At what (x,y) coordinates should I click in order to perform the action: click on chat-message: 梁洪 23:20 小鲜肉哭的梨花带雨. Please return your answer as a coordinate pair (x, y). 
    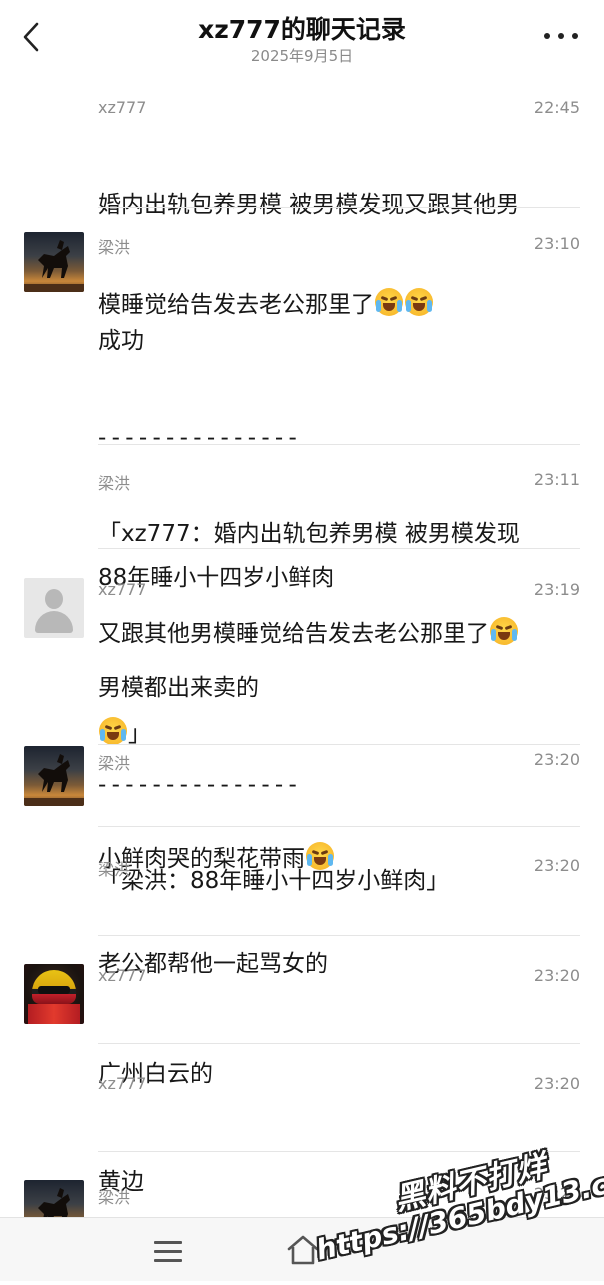
    Looking at the image, I should click on (302, 809).